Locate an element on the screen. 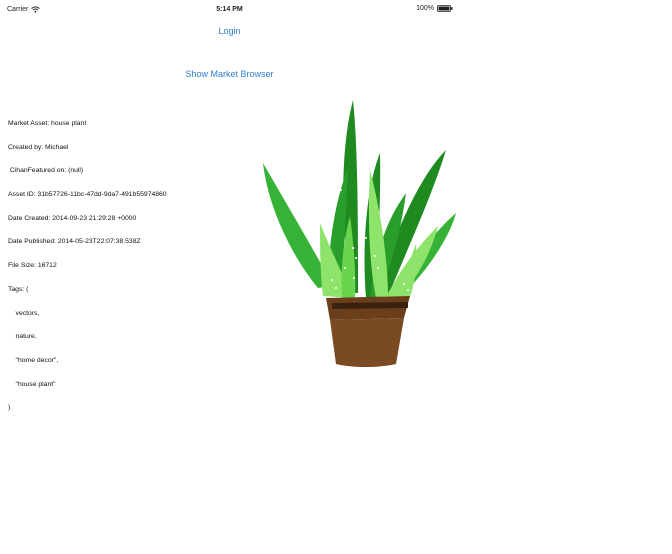  asset-info-line: "house plant" is located at coordinates (32, 384).